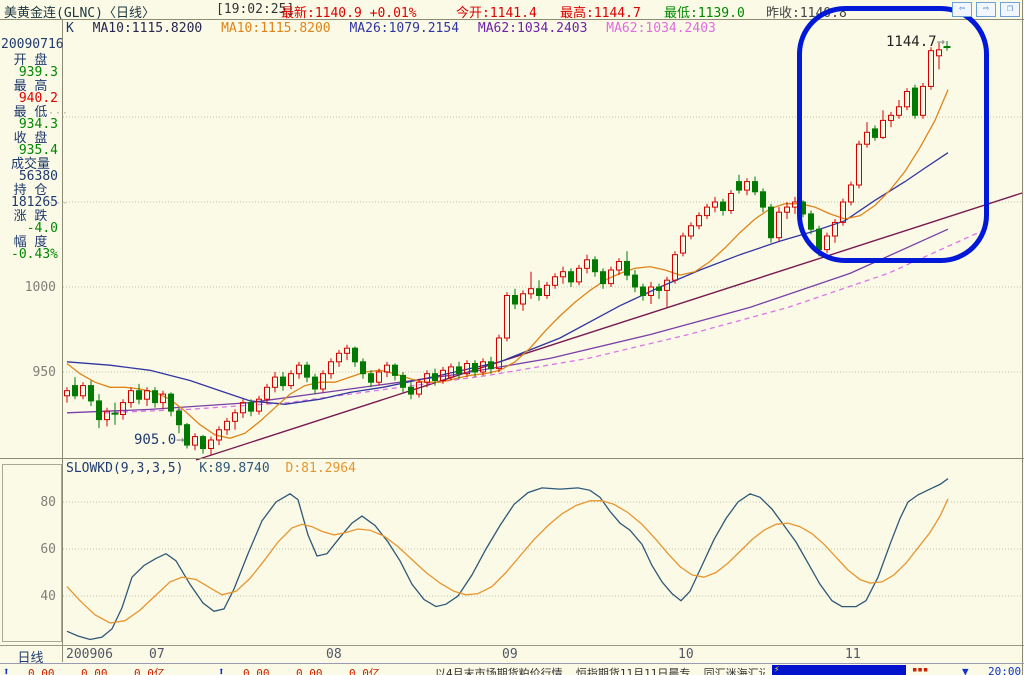  I want to click on date-axis: 日线 200906 07 08 09 10 11, so click(512, 656).